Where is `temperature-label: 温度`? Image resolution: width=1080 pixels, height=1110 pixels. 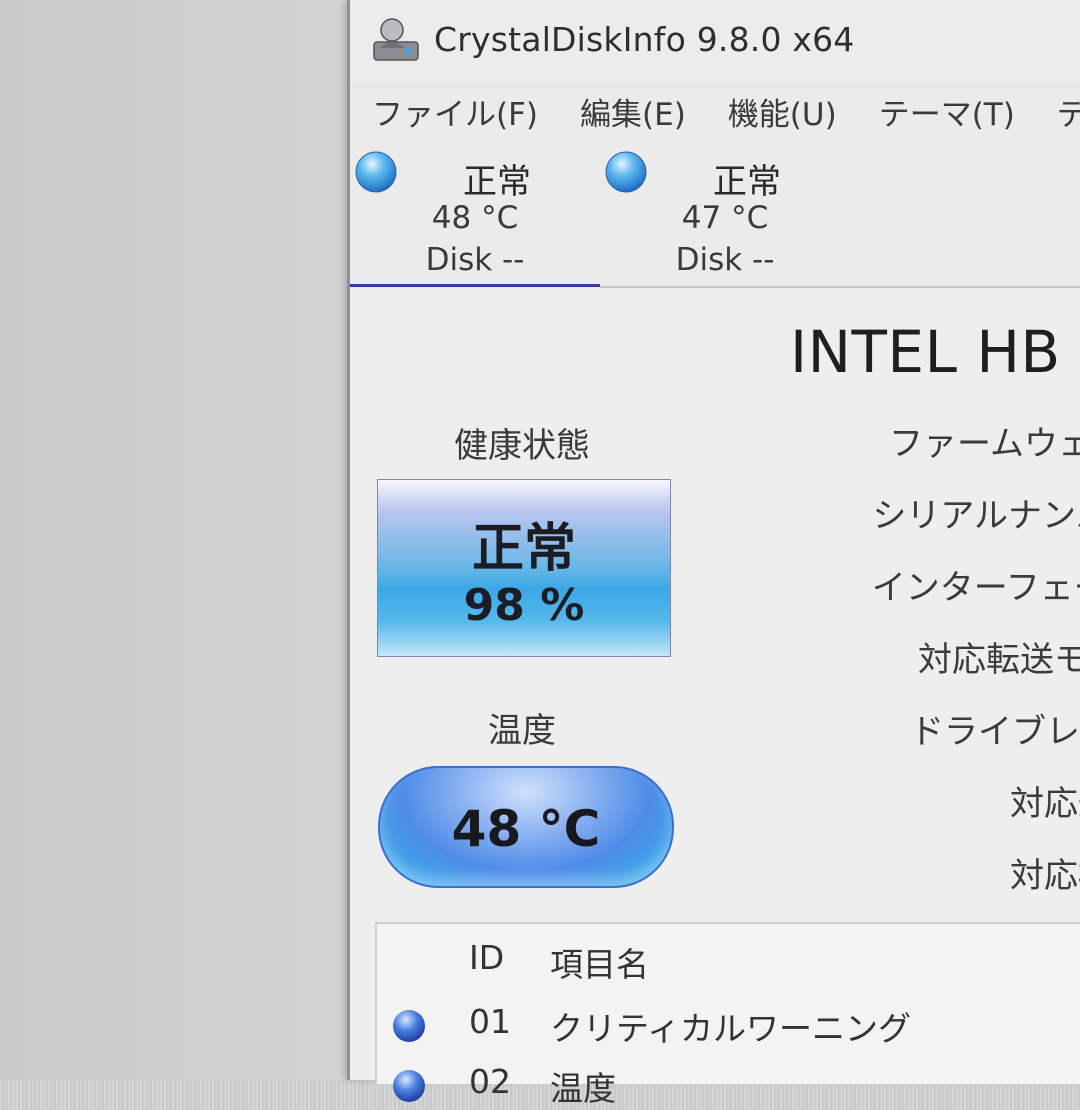
temperature-label: 温度 is located at coordinates (522, 731).